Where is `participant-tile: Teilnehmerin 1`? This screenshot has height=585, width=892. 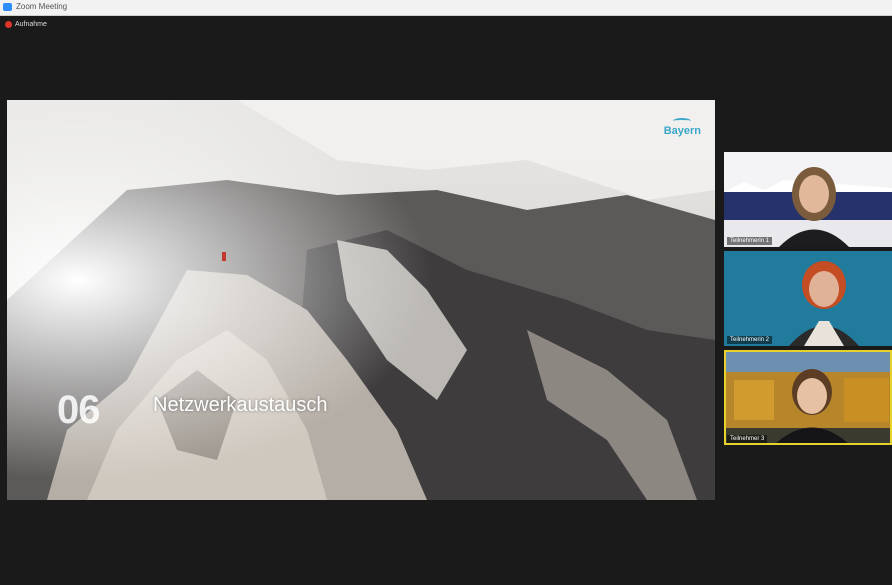 participant-tile: Teilnehmerin 1 is located at coordinates (808, 199).